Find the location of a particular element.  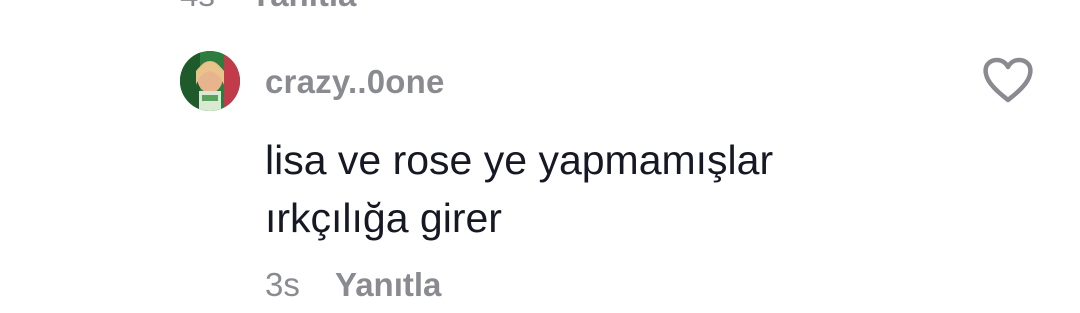

heart-outline-icon is located at coordinates (1008, 80).